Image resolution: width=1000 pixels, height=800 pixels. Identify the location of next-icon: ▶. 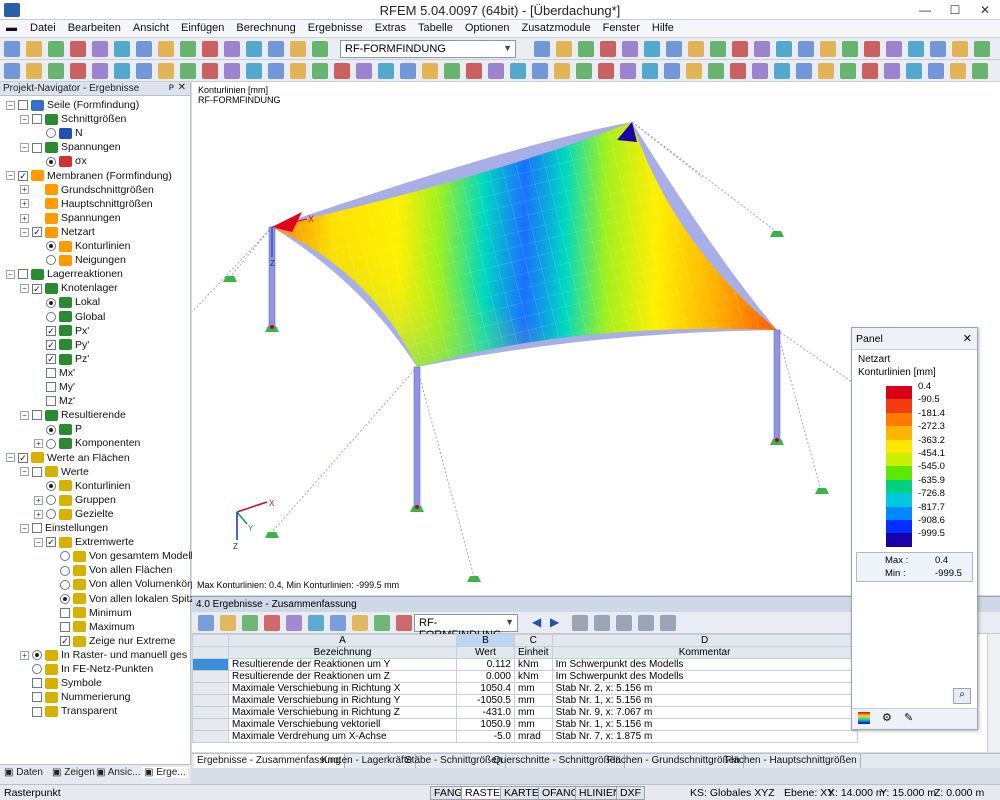
(554, 622).